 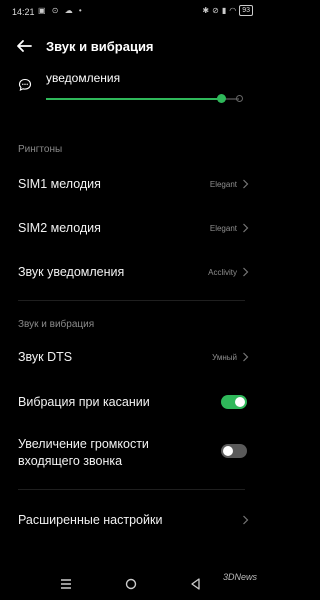 I want to click on increasing-volume-toggle, so click(x=234, y=451).